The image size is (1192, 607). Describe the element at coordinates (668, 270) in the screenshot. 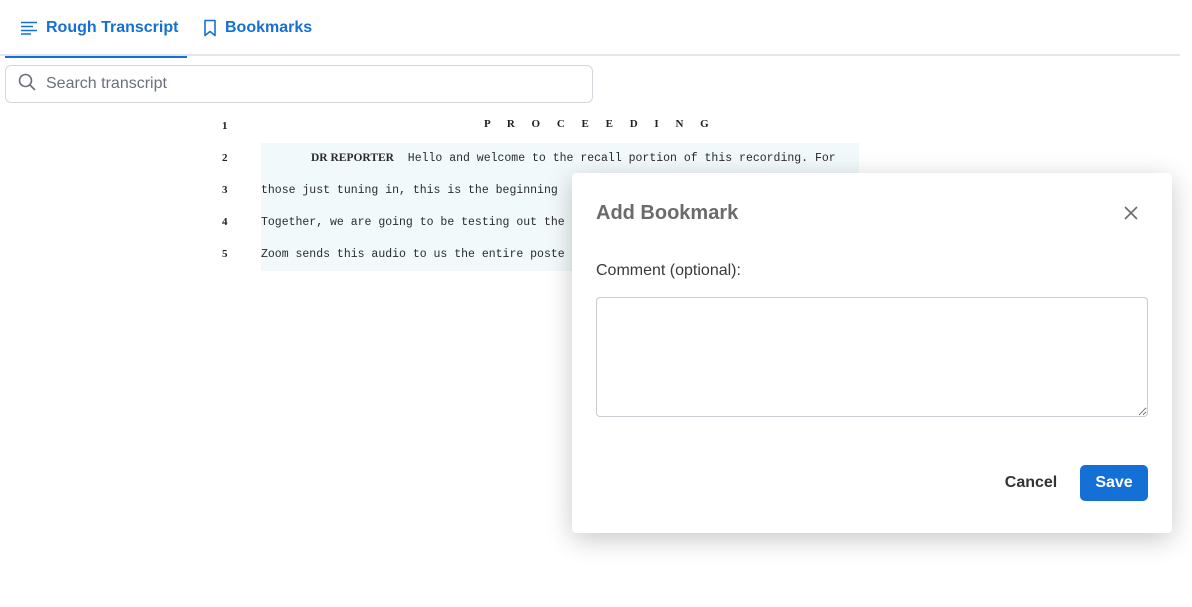

I see `comment-label: Comment (optional):` at that location.